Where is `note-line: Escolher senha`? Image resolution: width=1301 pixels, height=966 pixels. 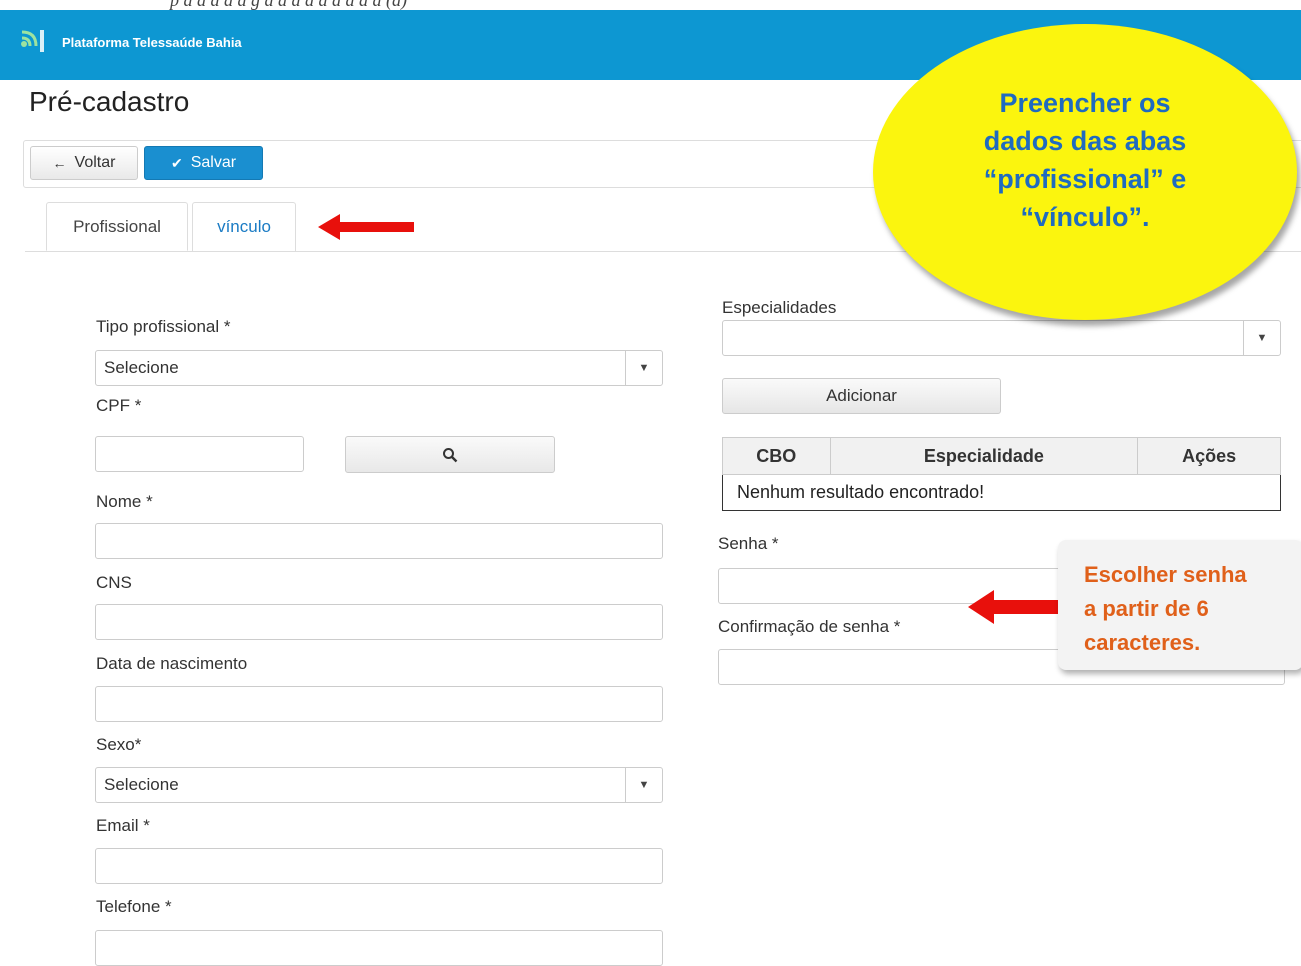 note-line: Escolher senha is located at coordinates (1165, 574).